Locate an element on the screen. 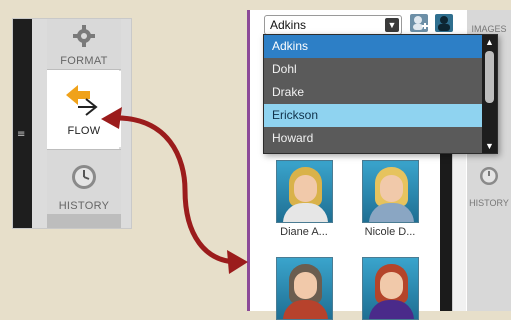 The width and height of the screenshot is (511, 320). left-dark-scrollbar: ≡ is located at coordinates (22, 123).